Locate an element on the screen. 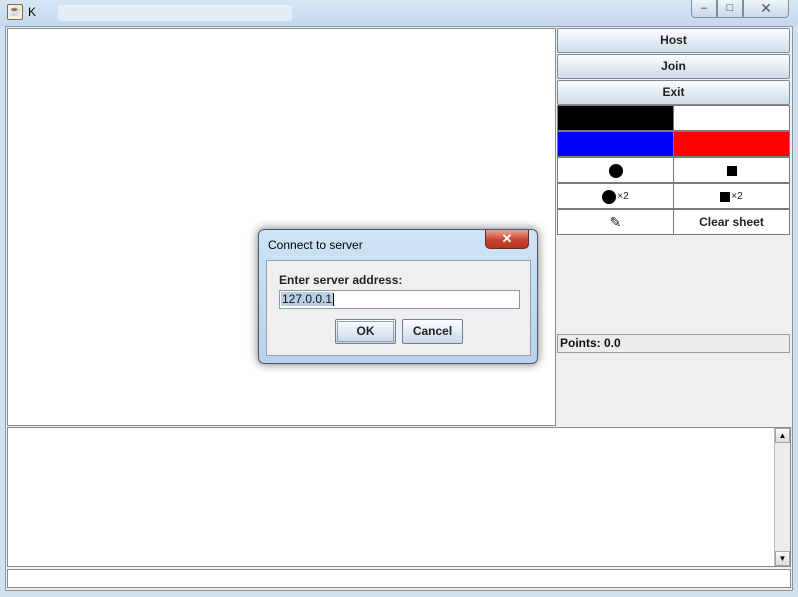 The image size is (798, 597). pen-tool-button: ✎ is located at coordinates (615, 222).